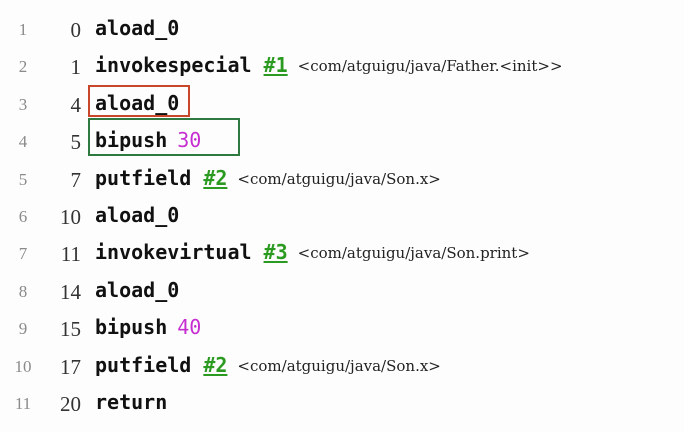 This screenshot has width=684, height=432. Describe the element at coordinates (23, 104) in the screenshot. I see `line-number: 3` at that location.